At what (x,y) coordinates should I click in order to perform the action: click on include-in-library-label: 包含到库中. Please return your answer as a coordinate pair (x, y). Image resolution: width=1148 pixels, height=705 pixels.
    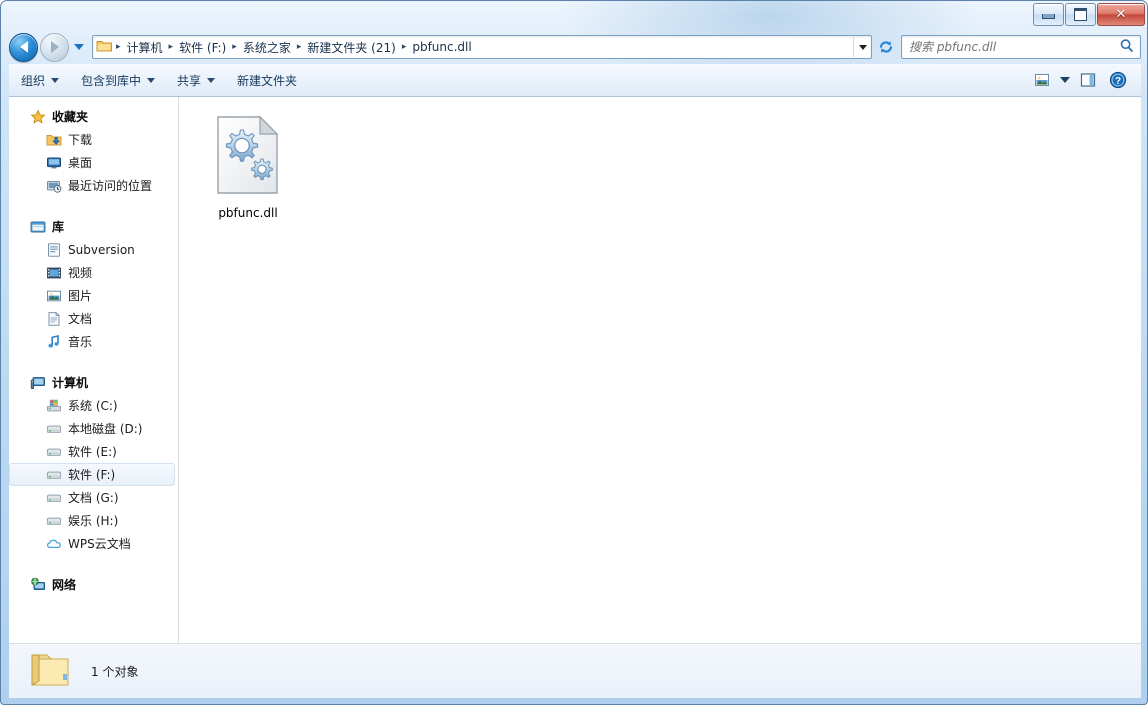
    Looking at the image, I should click on (111, 80).